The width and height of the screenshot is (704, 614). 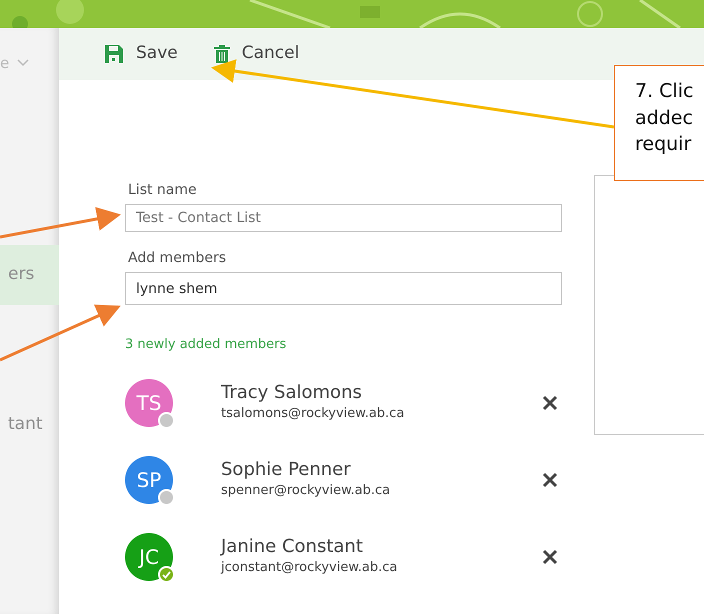 What do you see at coordinates (149, 403) in the screenshot?
I see `avatar: TS` at bounding box center [149, 403].